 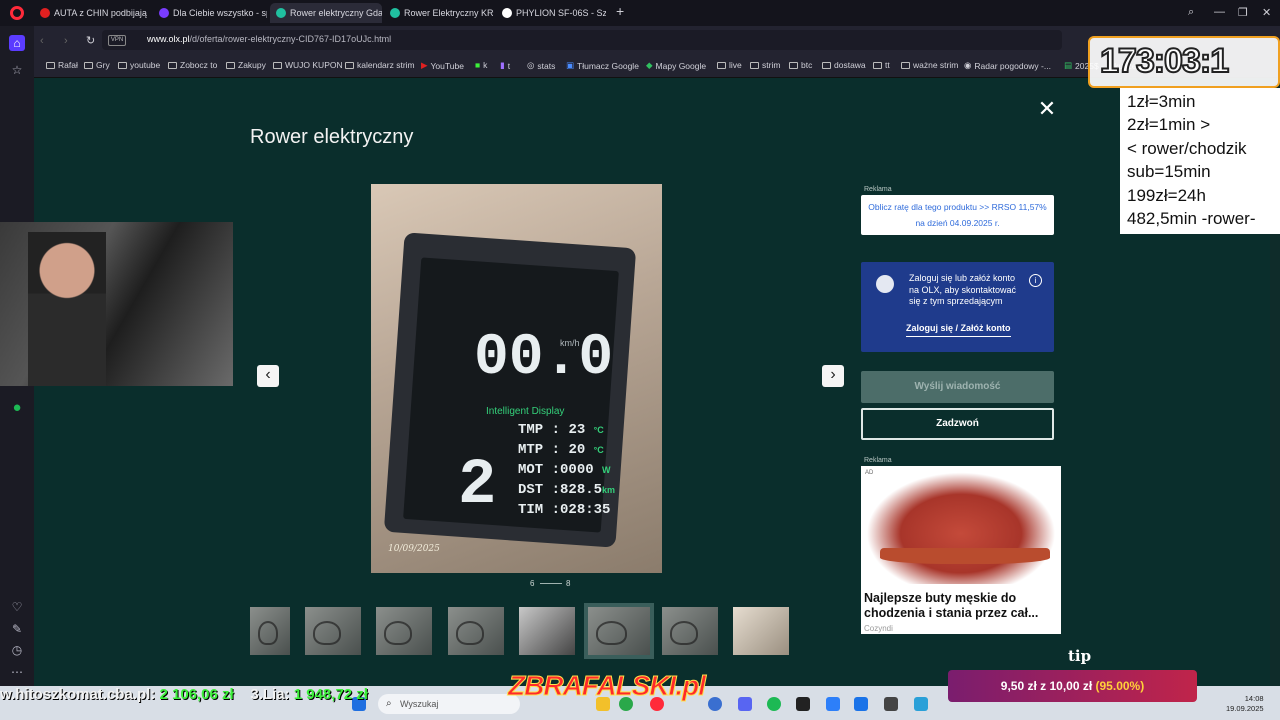 I want to click on spotify-taskbar-icon, so click(x=774, y=704).